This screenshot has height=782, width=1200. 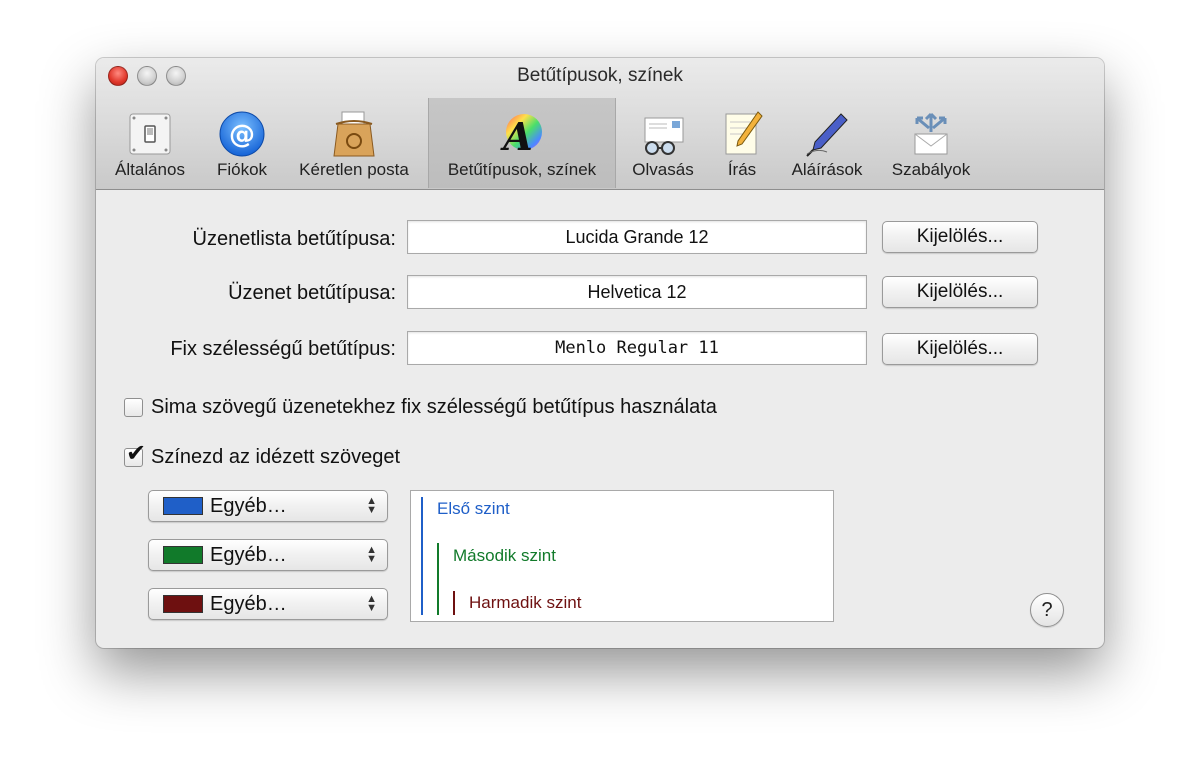 I want to click on color-quoted-text-option: ✔ Színezd az idézett szöveget, so click(x=262, y=454).